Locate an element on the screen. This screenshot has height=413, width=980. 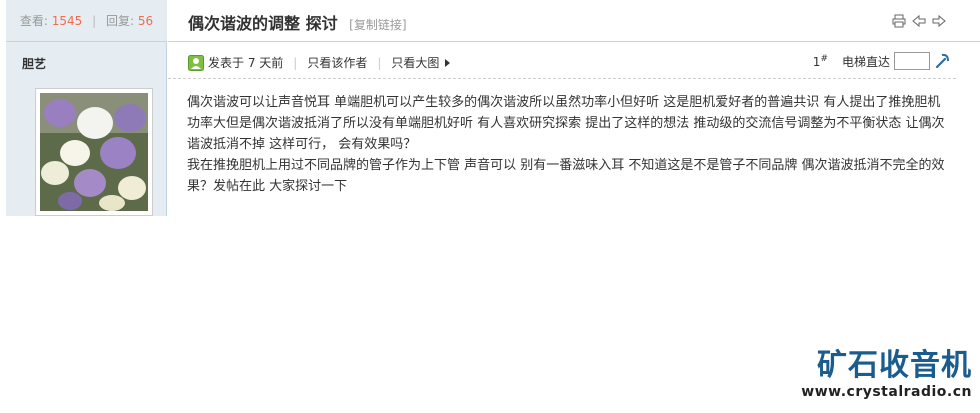
thread-title-bar: 偶次谐波的调整 探讨 [复制链接] is located at coordinates (574, 21).